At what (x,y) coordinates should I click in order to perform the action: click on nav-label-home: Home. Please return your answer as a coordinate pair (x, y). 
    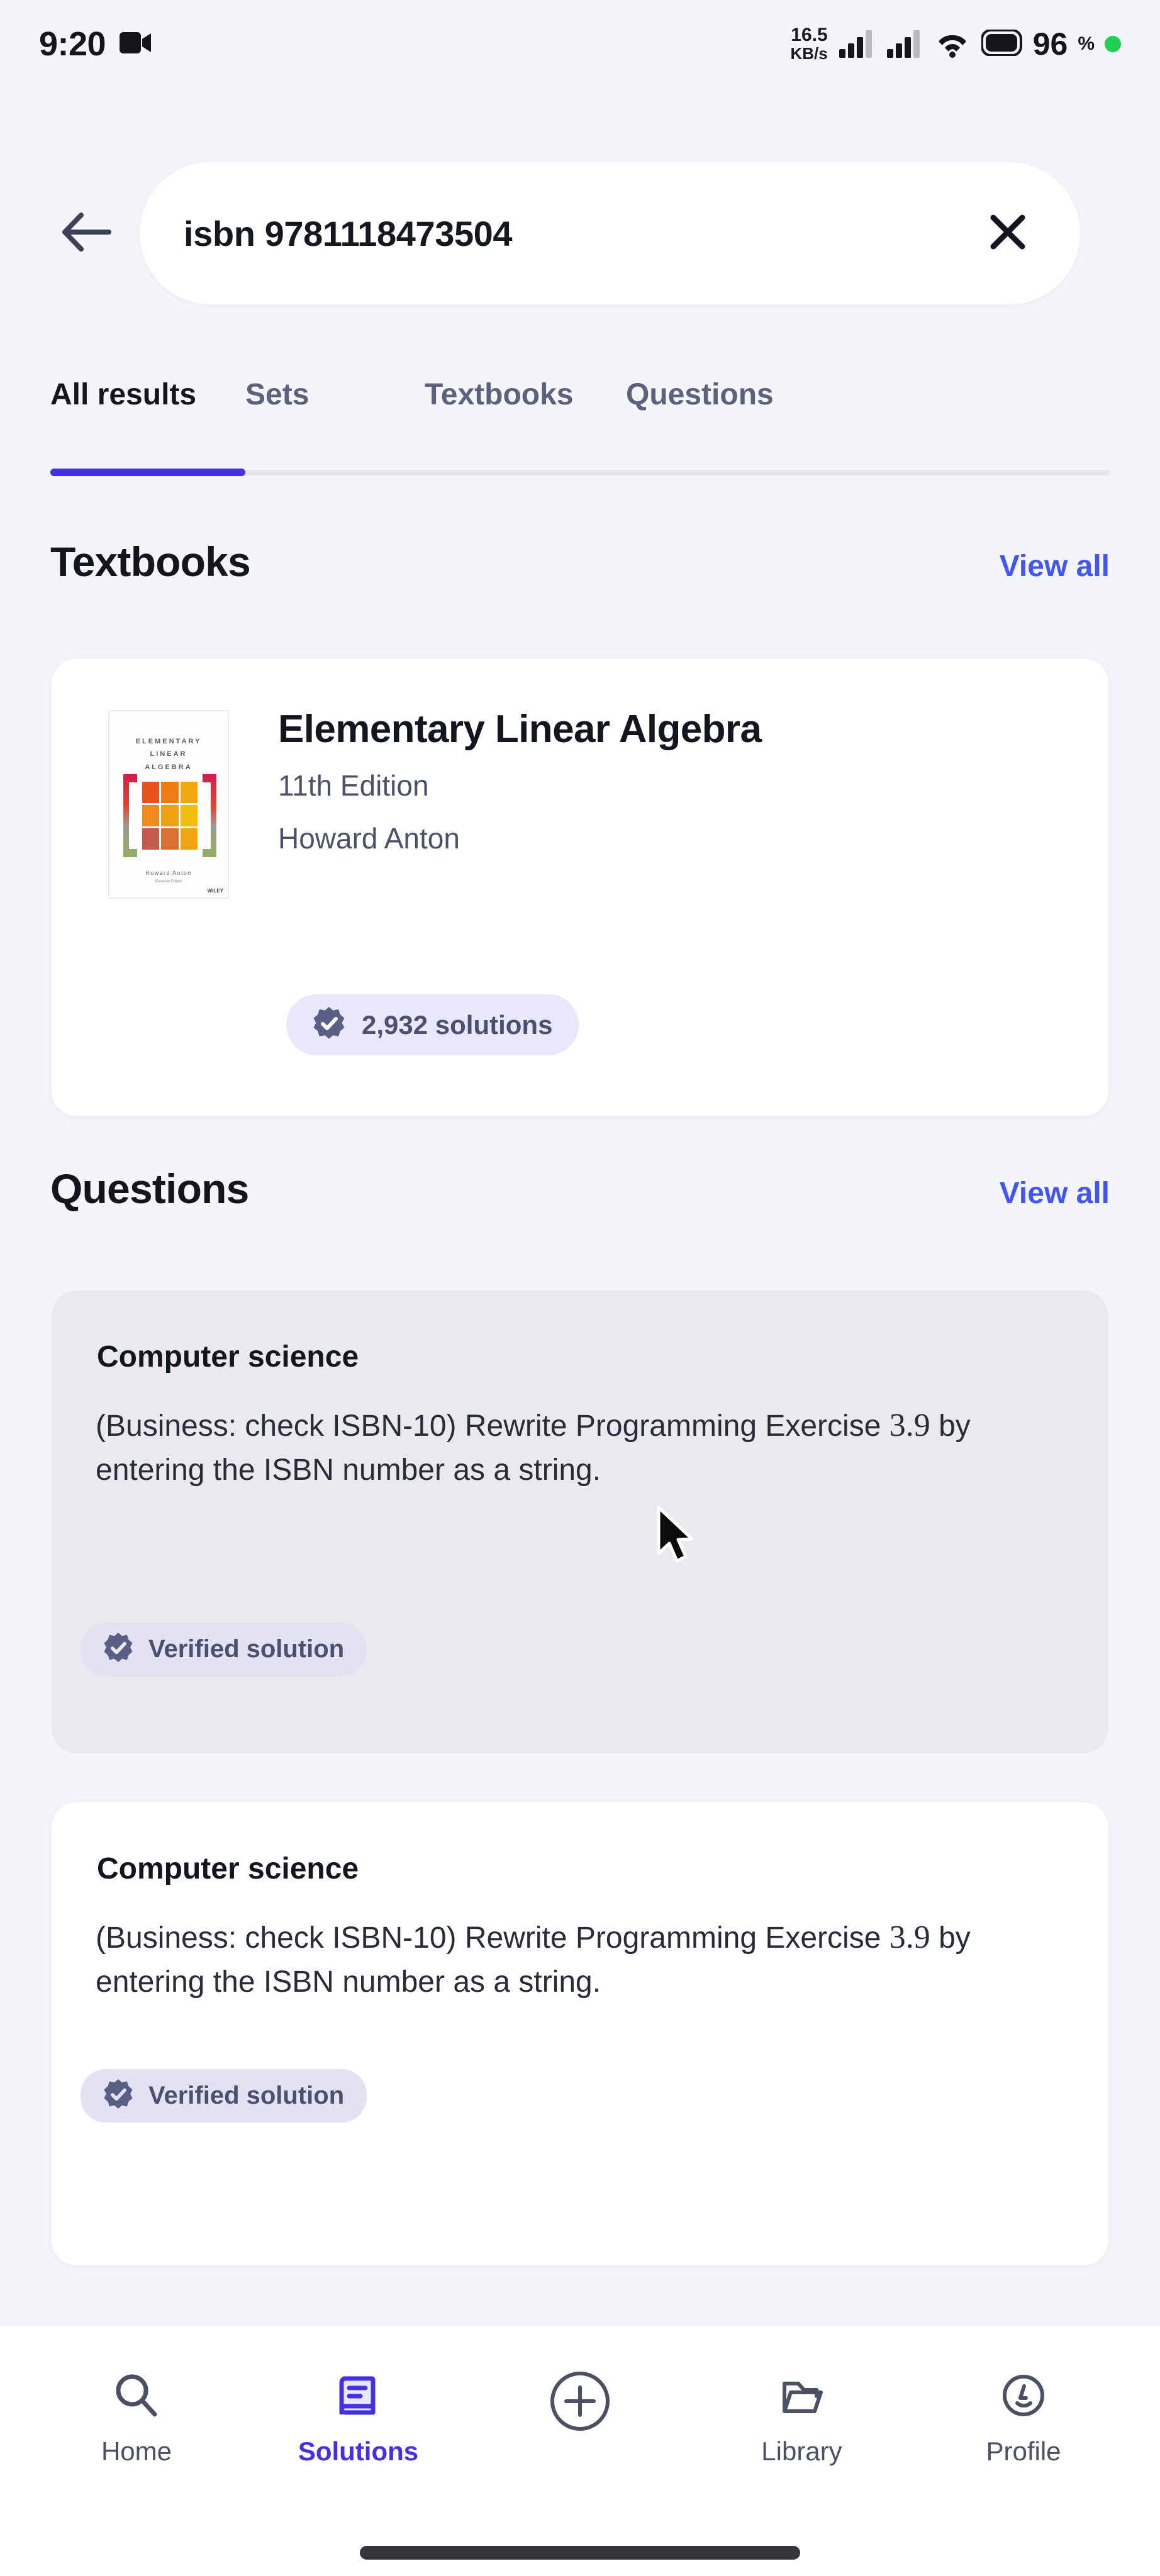
    Looking at the image, I should click on (136, 2451).